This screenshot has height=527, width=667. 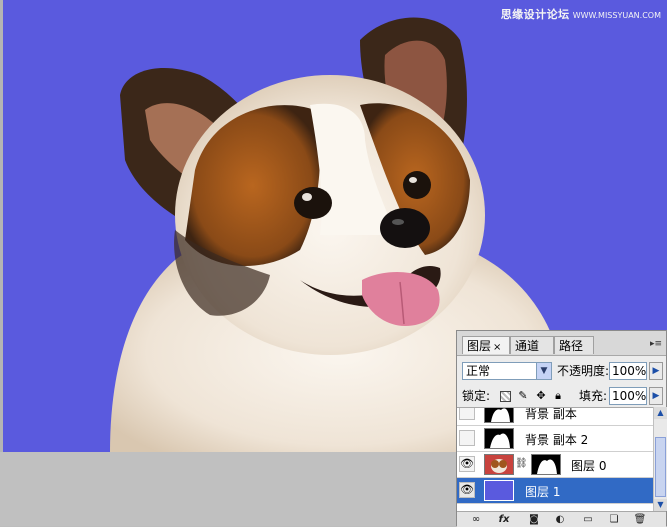 What do you see at coordinates (542, 491) in the screenshot?
I see `layer-name: 图层 1` at bounding box center [542, 491].